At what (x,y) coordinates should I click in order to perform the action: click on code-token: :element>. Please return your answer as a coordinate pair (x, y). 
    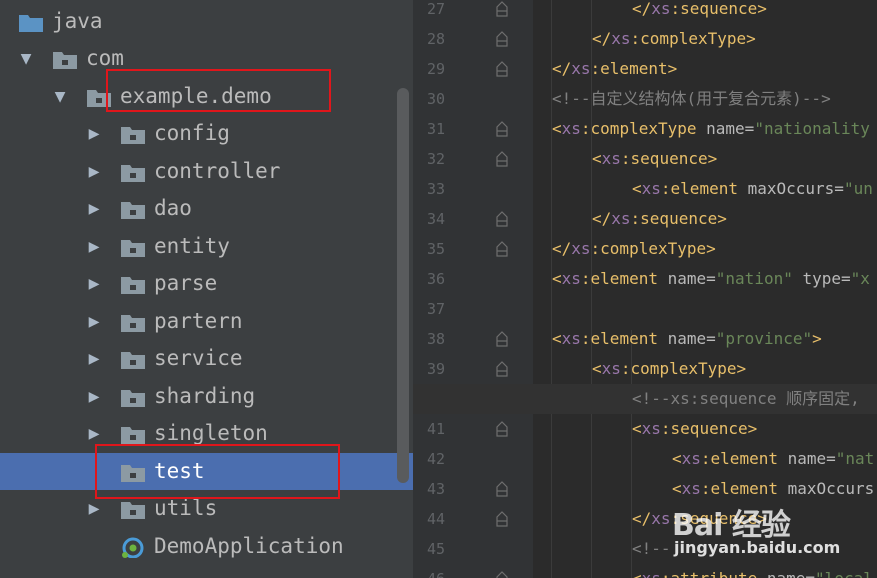
    Looking at the image, I should click on (634, 68).